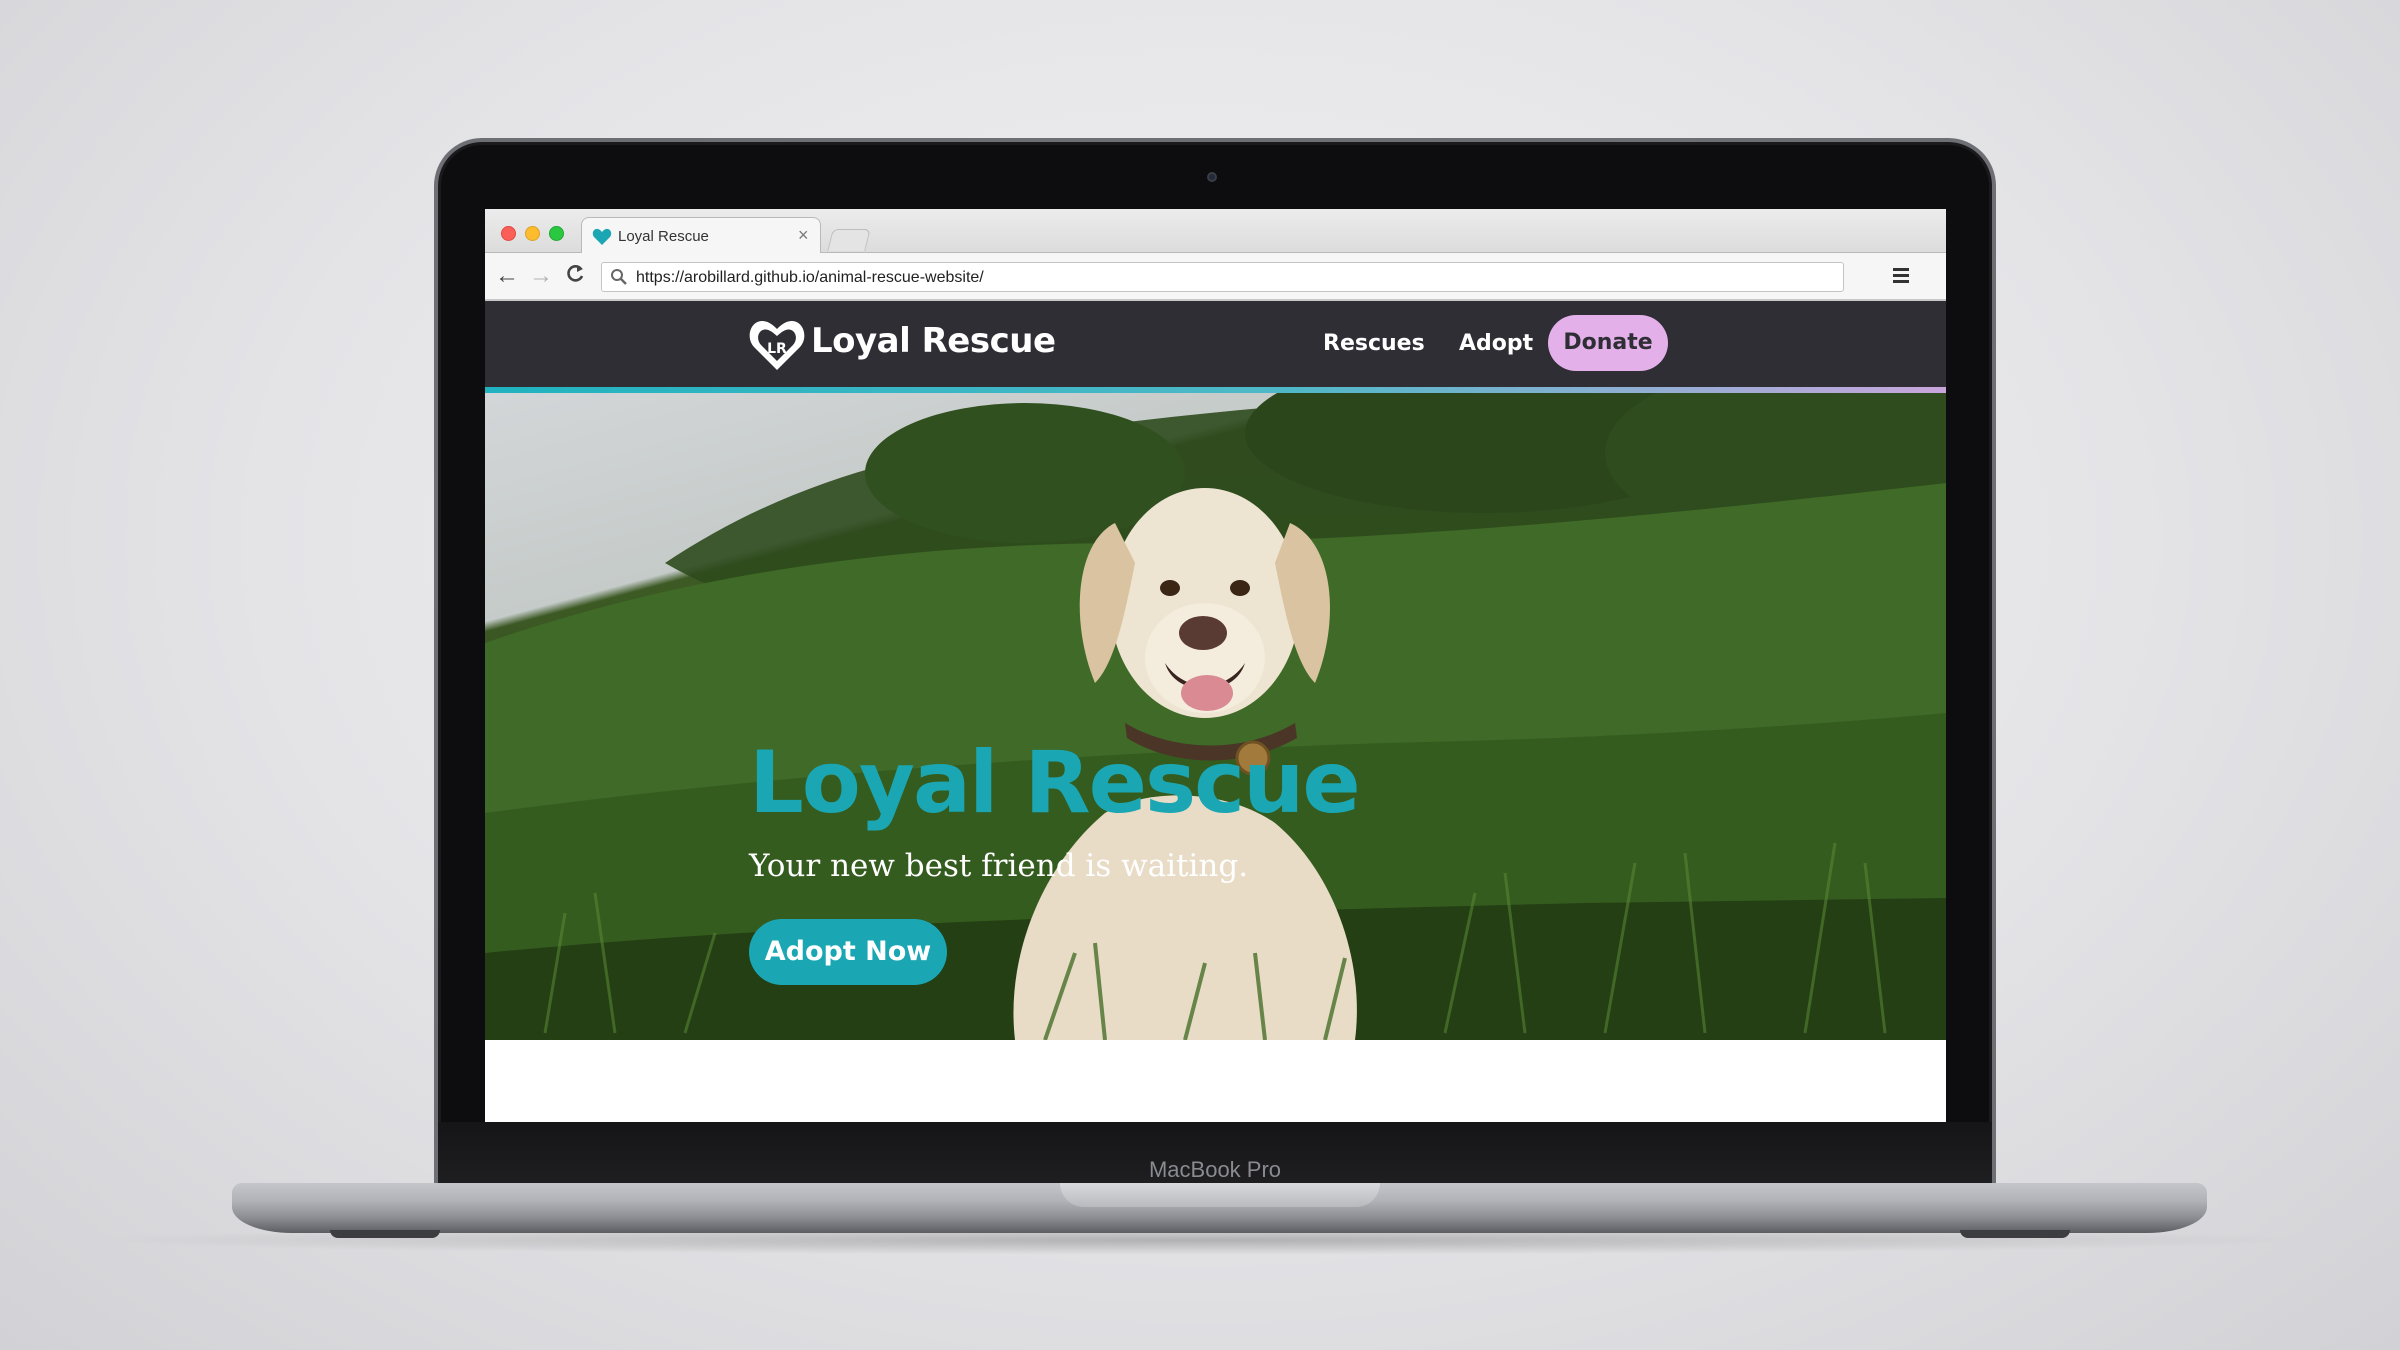 This screenshot has height=1350, width=2400. I want to click on heart-favicon-icon, so click(602, 236).